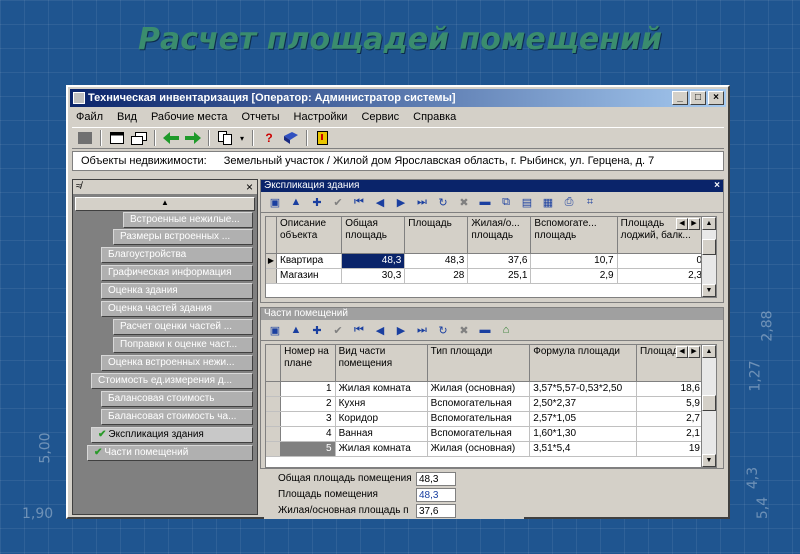 This screenshot has width=800, height=554. Describe the element at coordinates (381, 363) in the screenshot. I see `column-header: Вид части помещения` at that location.